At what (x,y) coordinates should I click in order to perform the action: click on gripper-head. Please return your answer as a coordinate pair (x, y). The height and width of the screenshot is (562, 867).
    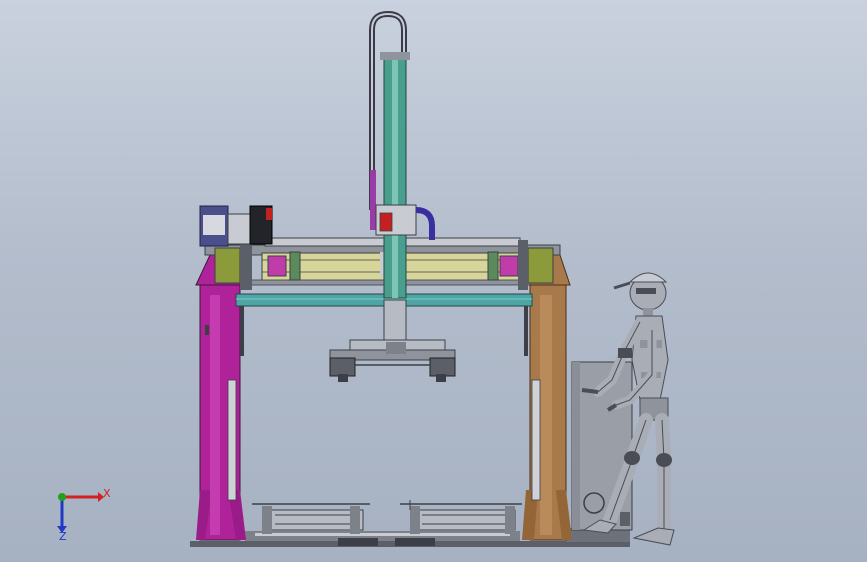
    Looking at the image, I should click on (392, 360).